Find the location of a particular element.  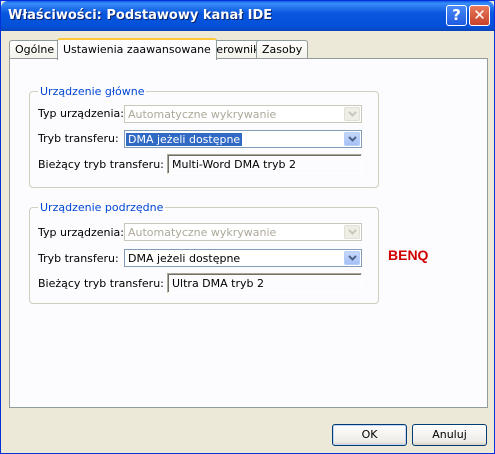

tab-advanced-settings: Ustawienia zaawansowane is located at coordinates (137, 49).